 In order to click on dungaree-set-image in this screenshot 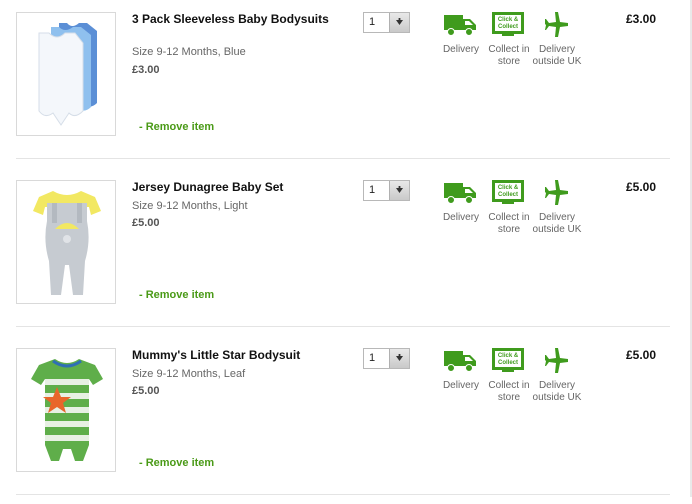, I will do `click(67, 243)`.